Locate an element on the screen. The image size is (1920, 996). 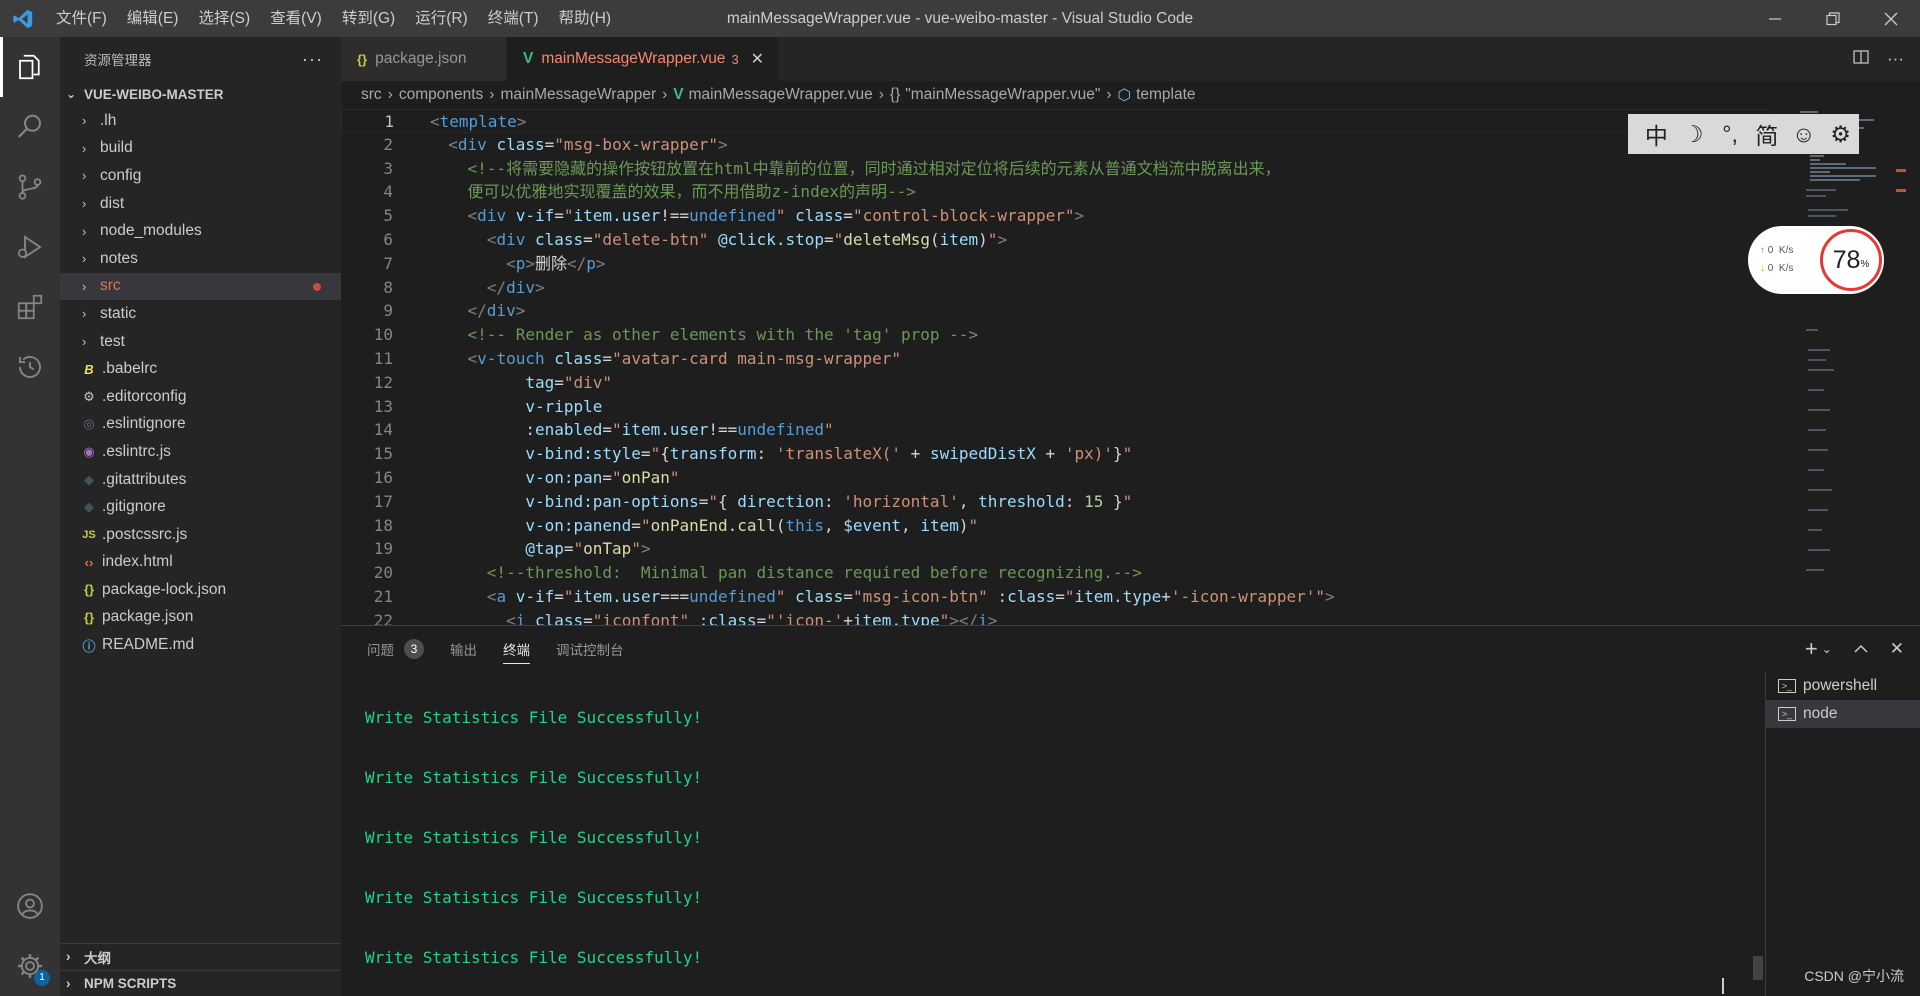
maximize-panel-icon is located at coordinates (1861, 649).